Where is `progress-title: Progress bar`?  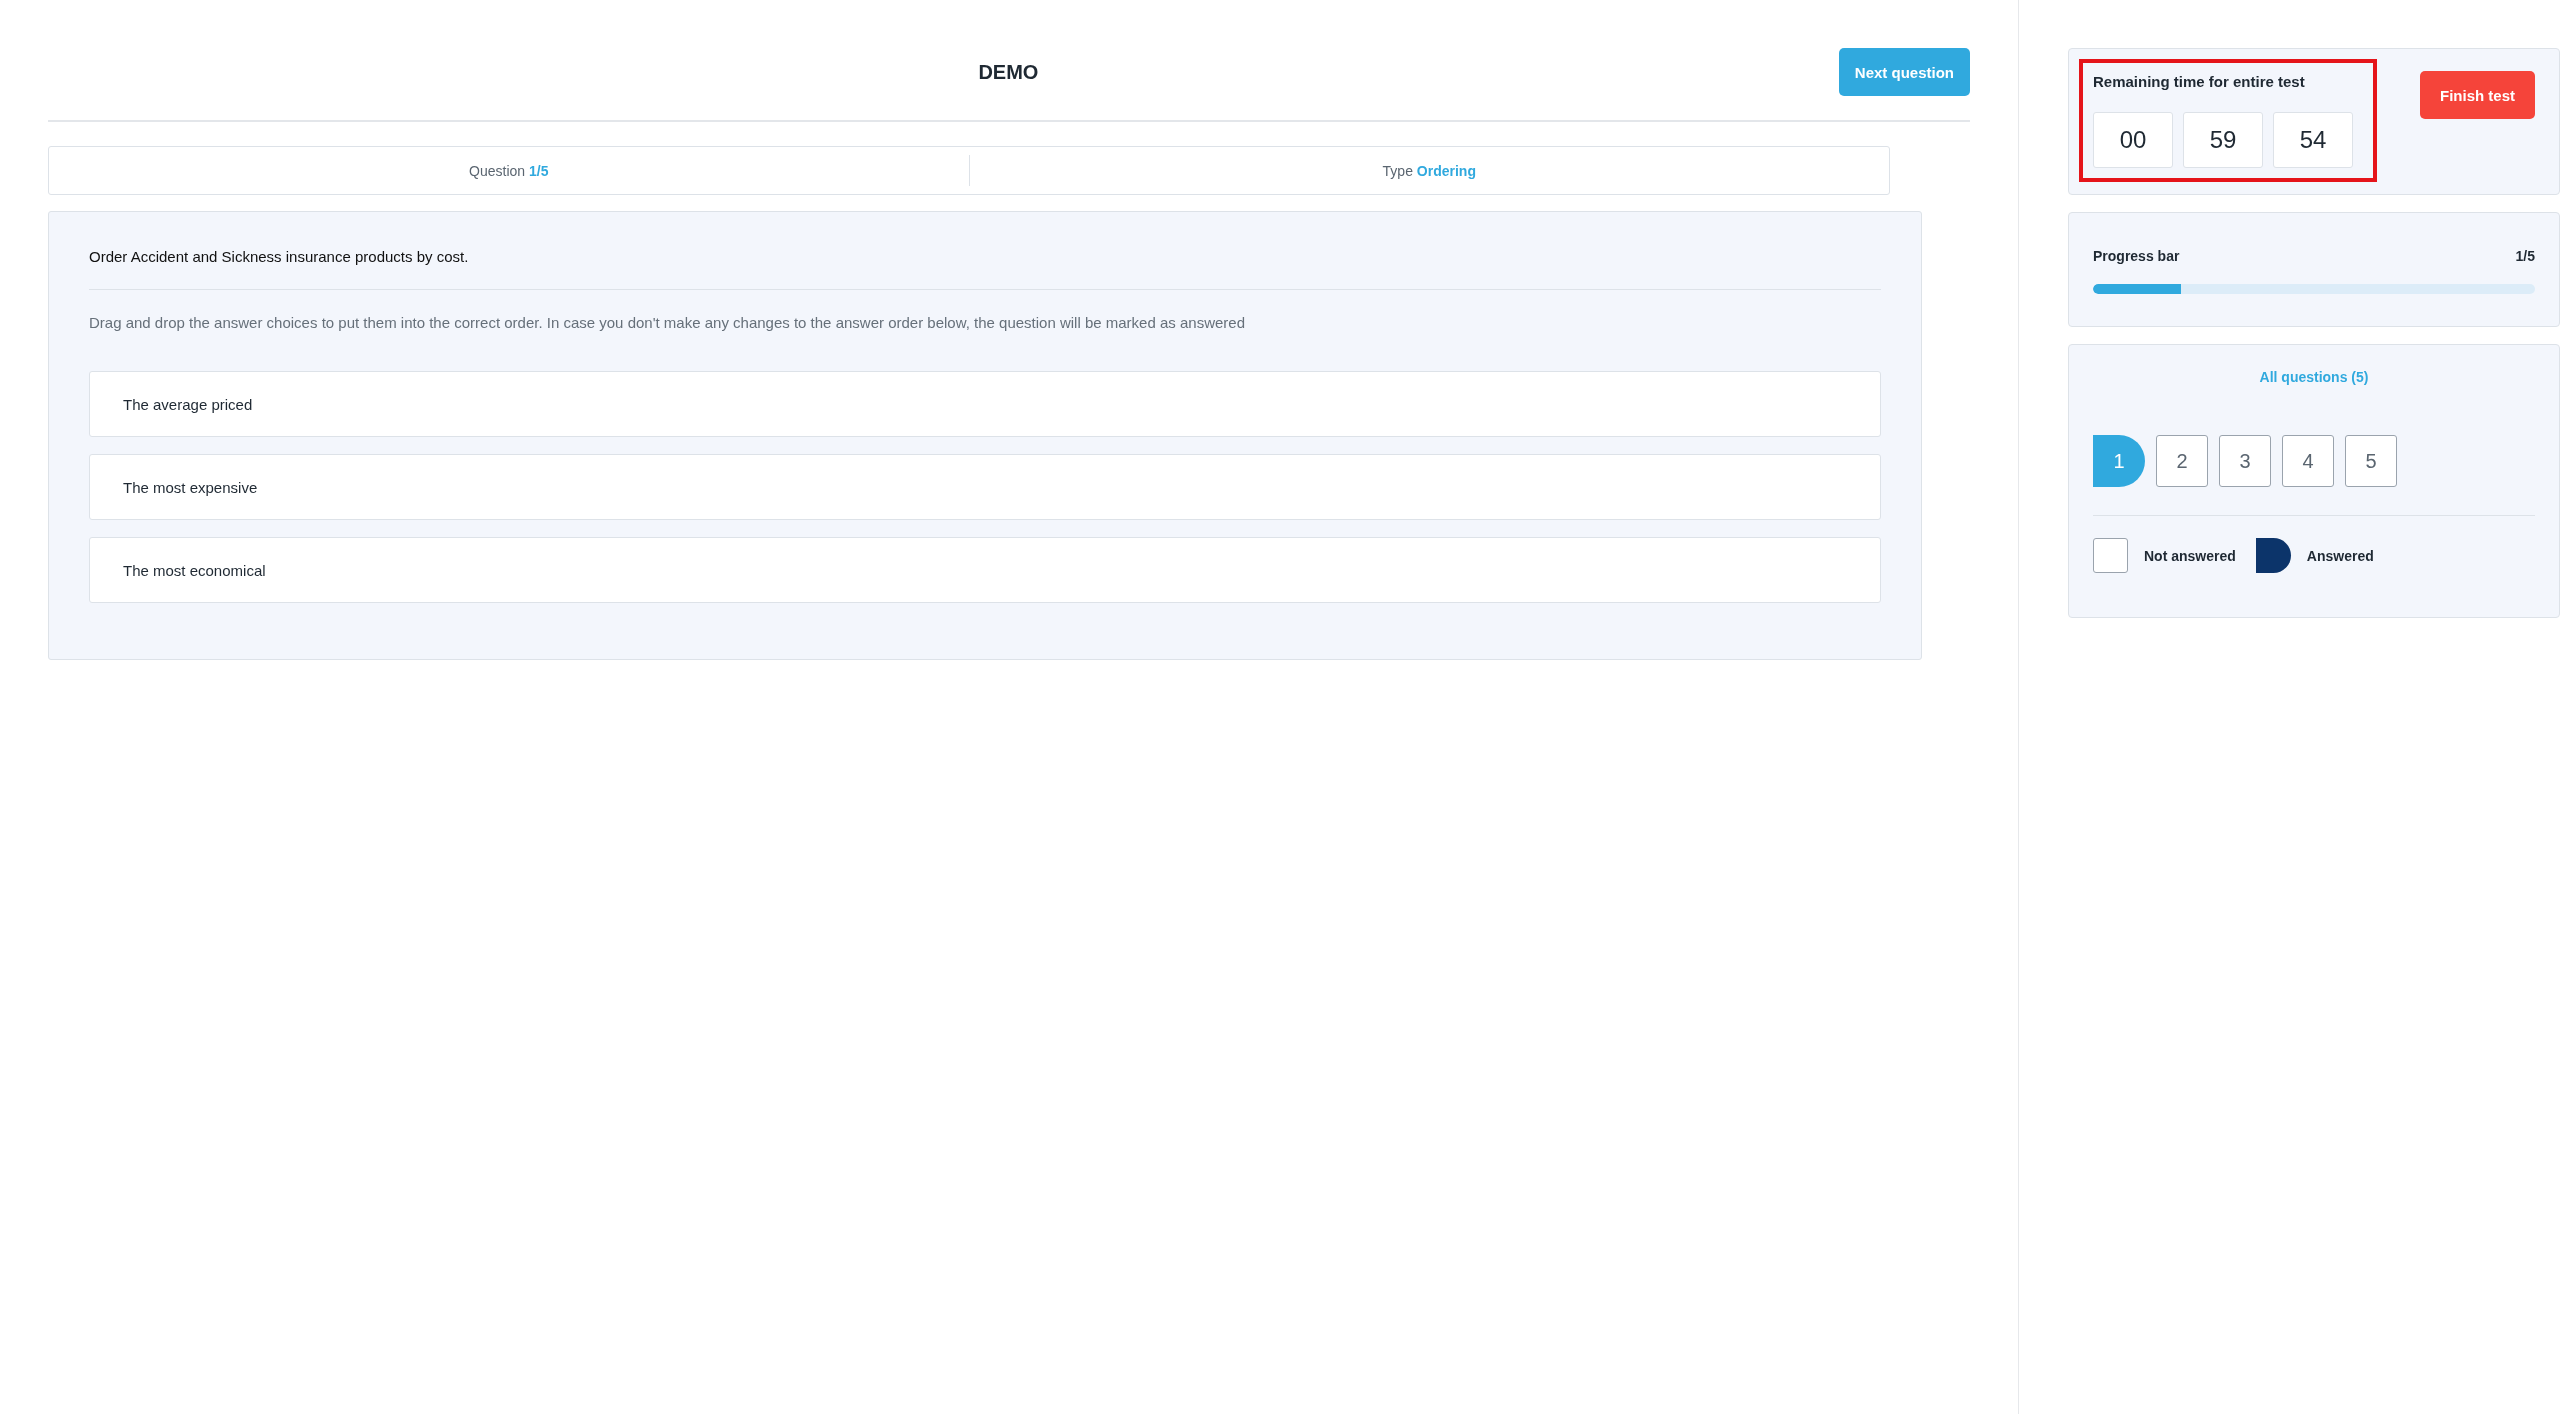
progress-title: Progress bar is located at coordinates (2136, 256).